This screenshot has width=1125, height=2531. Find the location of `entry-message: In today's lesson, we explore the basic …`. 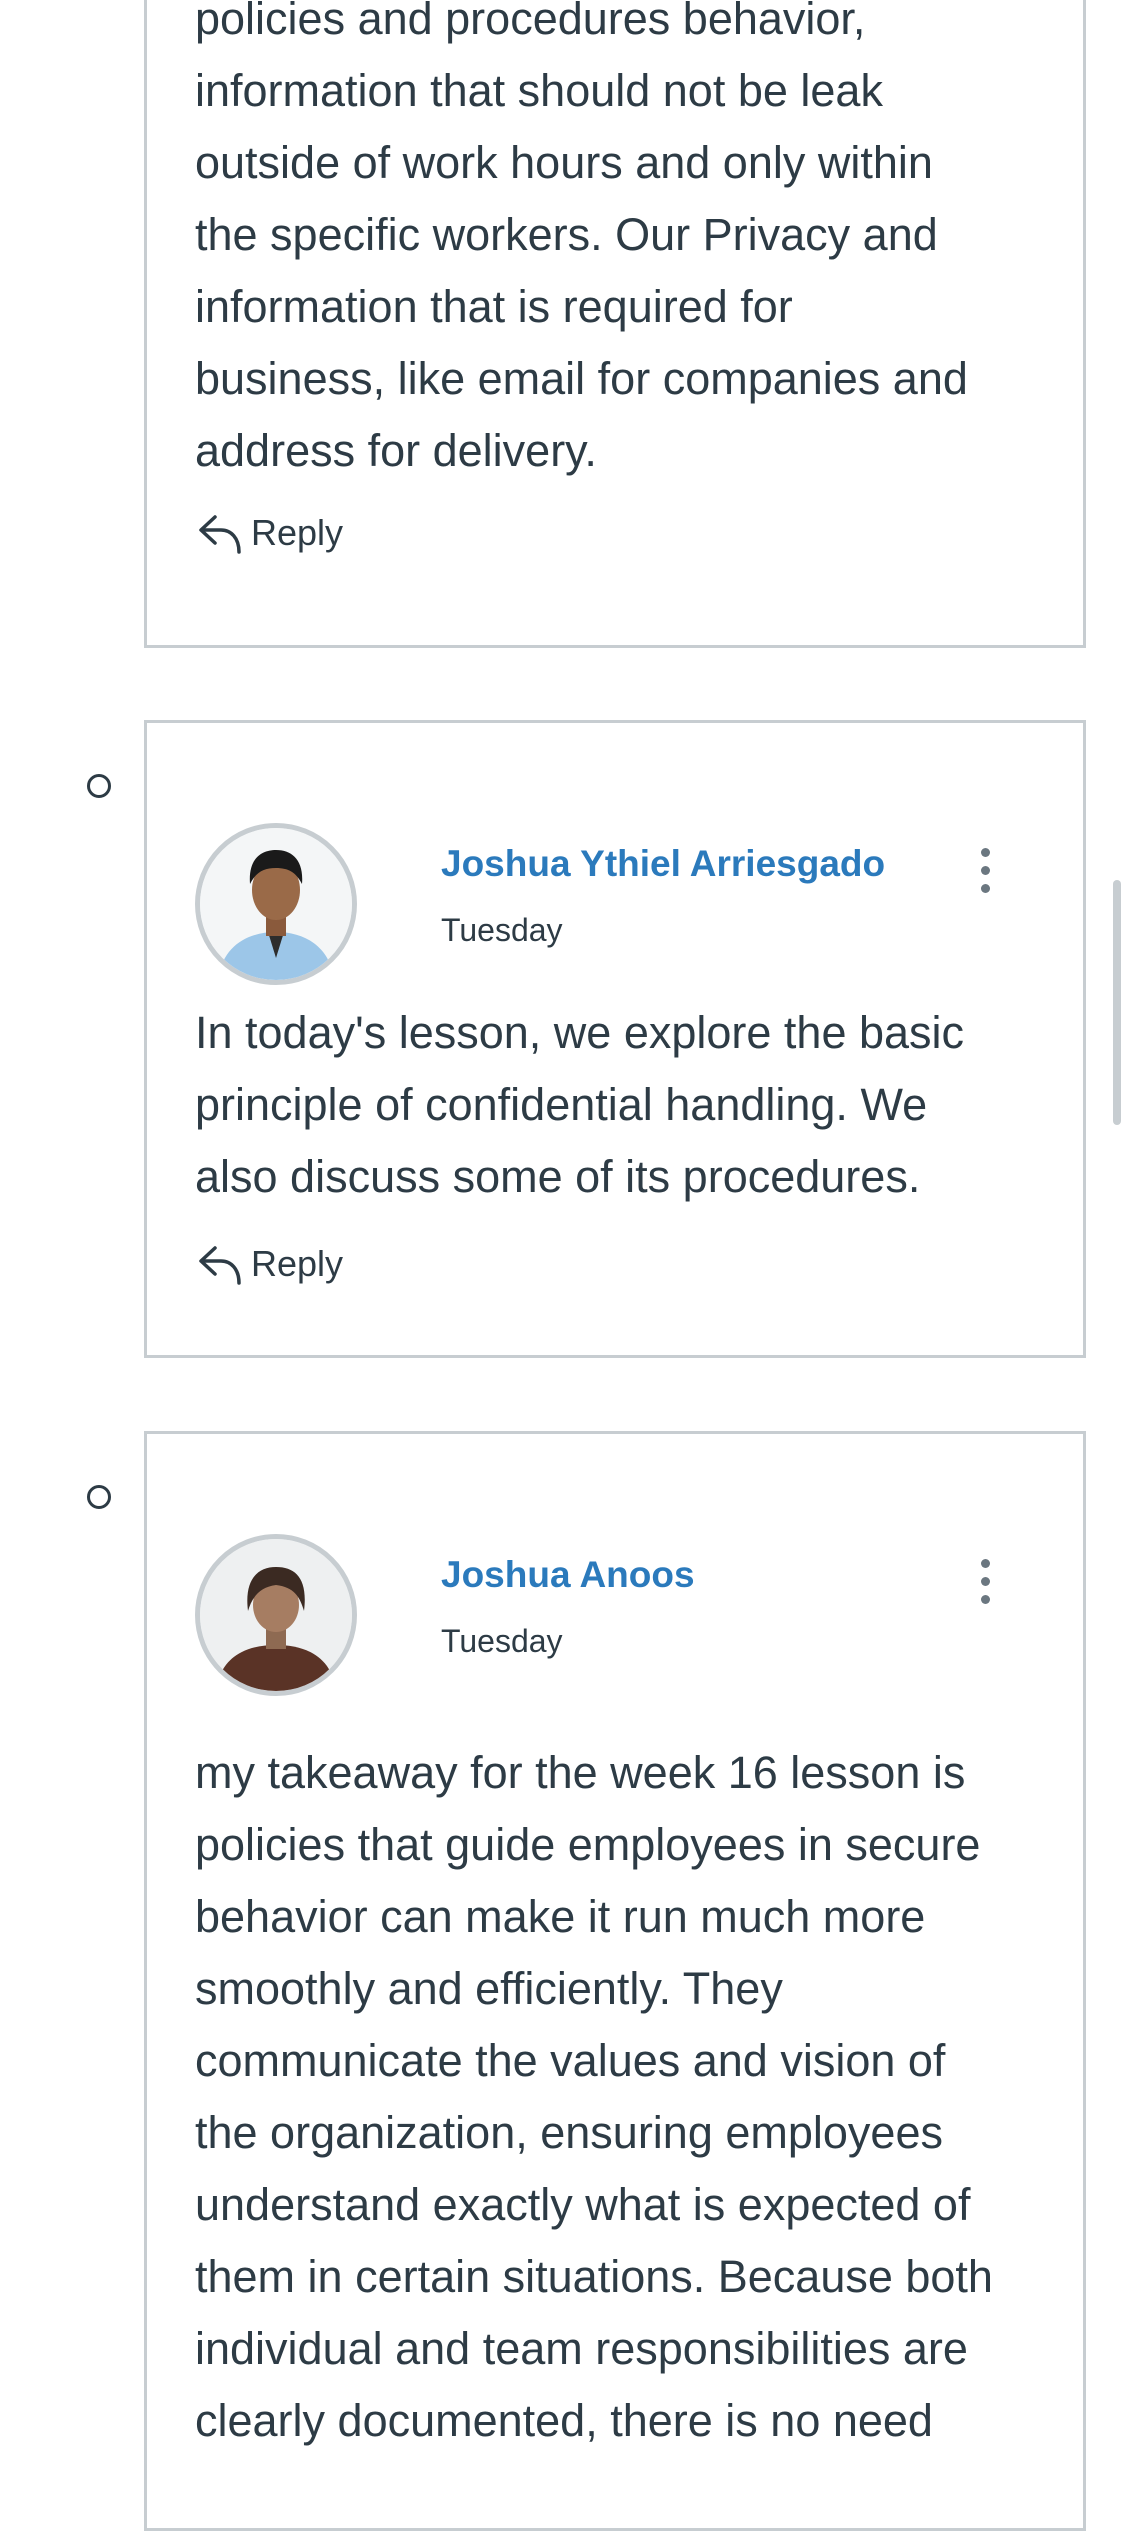

entry-message: In today's lesson, we explore the basic … is located at coordinates (580, 1104).